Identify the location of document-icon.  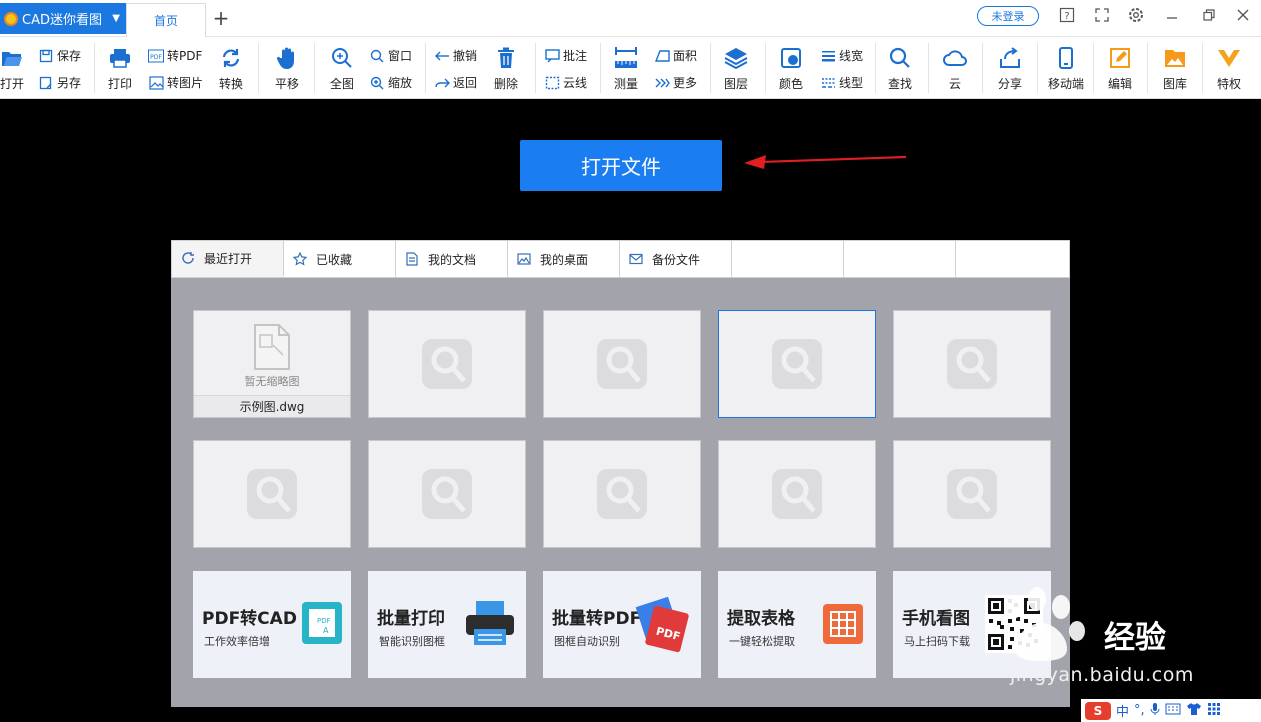
(412, 259).